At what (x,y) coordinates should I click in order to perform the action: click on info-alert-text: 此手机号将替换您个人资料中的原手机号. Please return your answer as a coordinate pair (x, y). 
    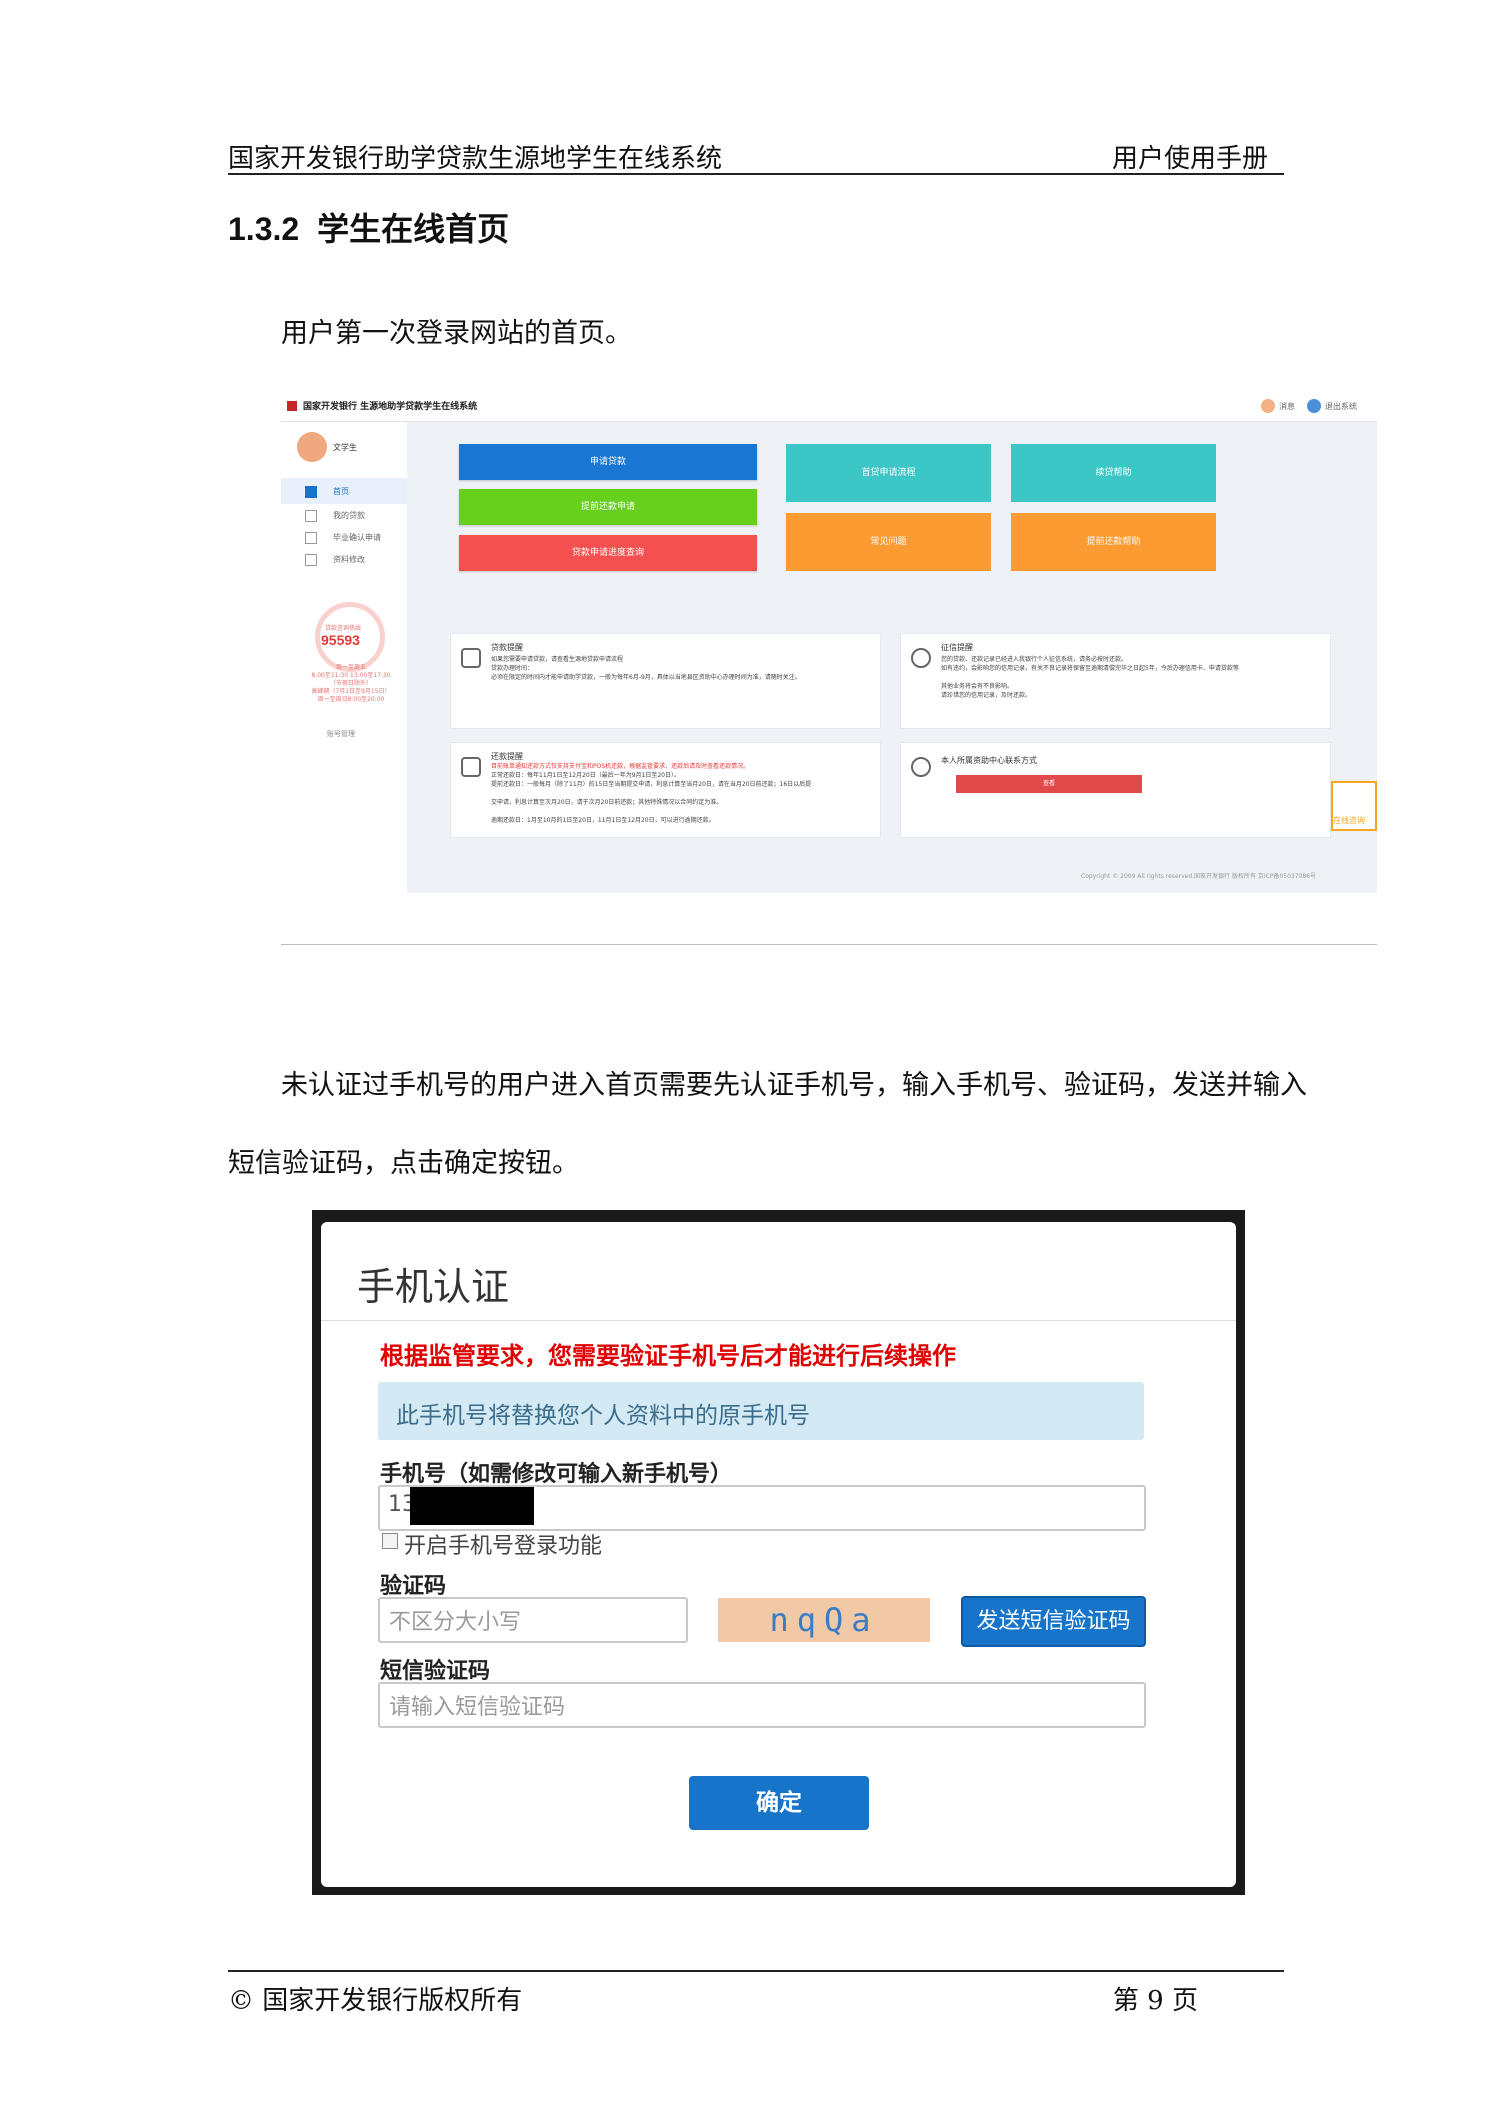
    Looking at the image, I should click on (603, 1416).